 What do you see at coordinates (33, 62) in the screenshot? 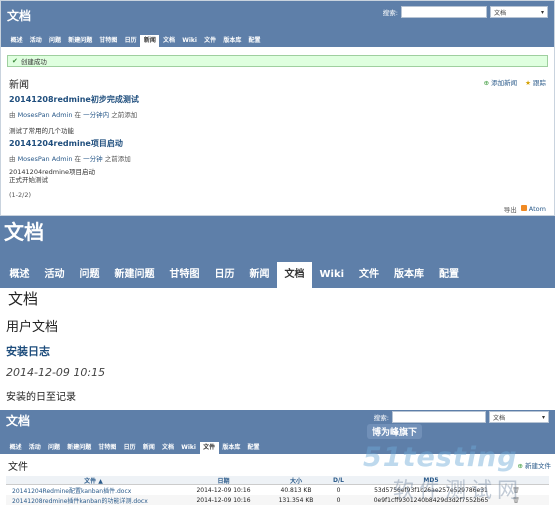
I see `flash-text: 创建成功` at bounding box center [33, 62].